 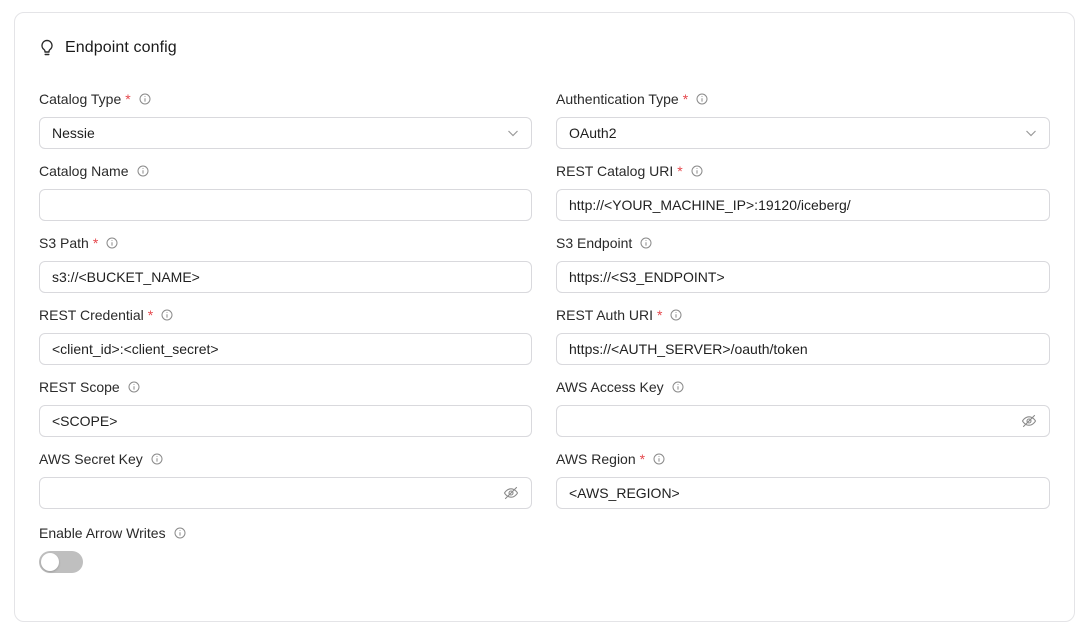 I want to click on rest-auth-uri-value: https://<AUTH_SERVER>/oauth/token, so click(x=688, y=349).